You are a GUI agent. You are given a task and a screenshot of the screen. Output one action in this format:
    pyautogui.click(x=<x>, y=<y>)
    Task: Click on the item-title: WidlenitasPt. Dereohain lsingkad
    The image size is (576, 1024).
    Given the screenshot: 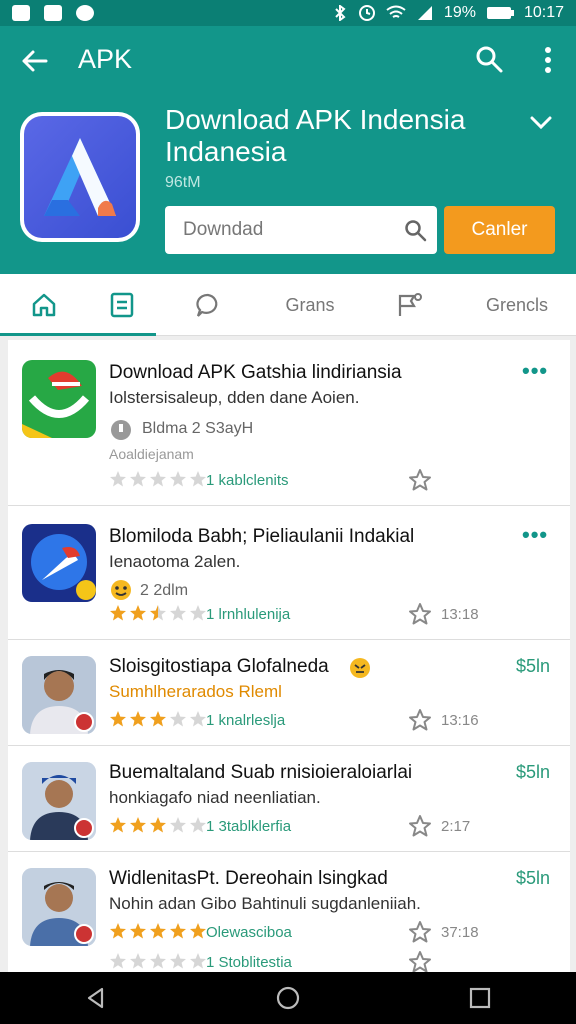 What is the action you would take?
    pyautogui.click(x=248, y=878)
    